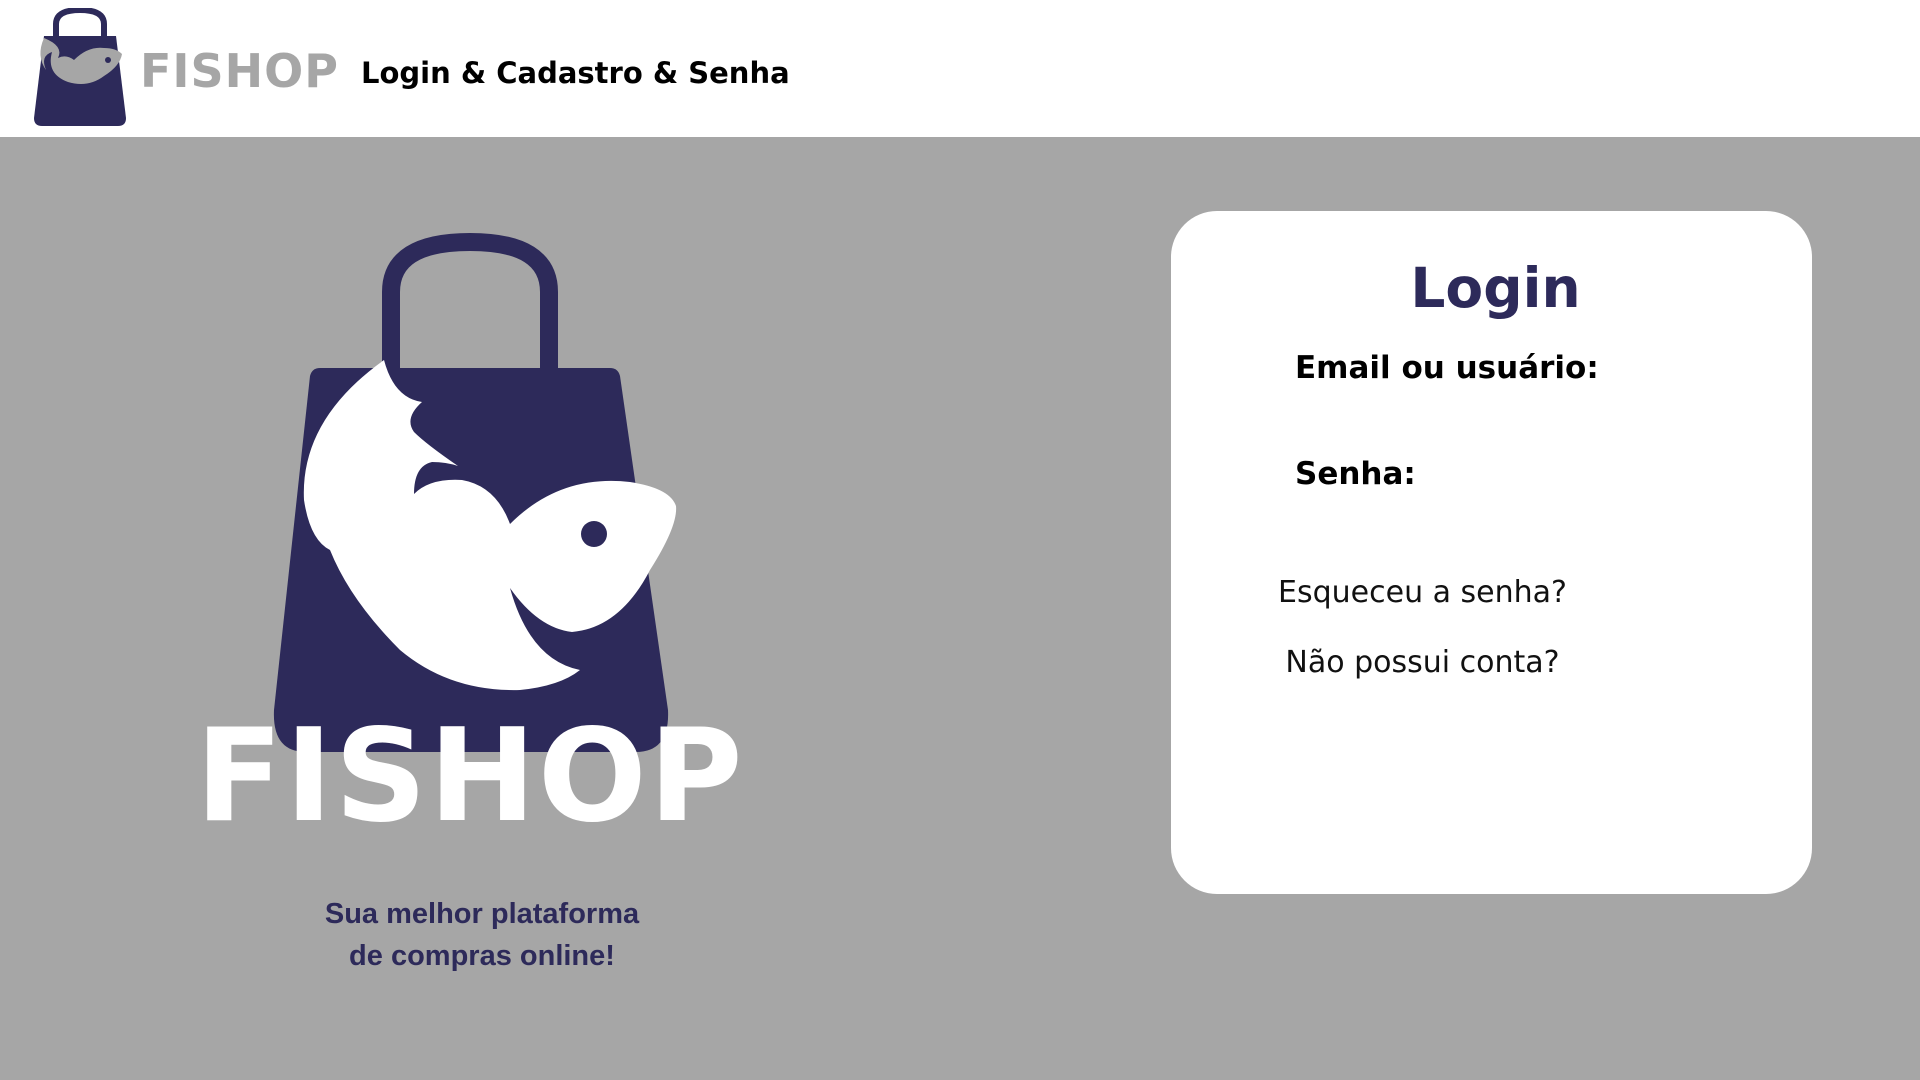  What do you see at coordinates (1495, 288) in the screenshot?
I see `login-title: Login` at bounding box center [1495, 288].